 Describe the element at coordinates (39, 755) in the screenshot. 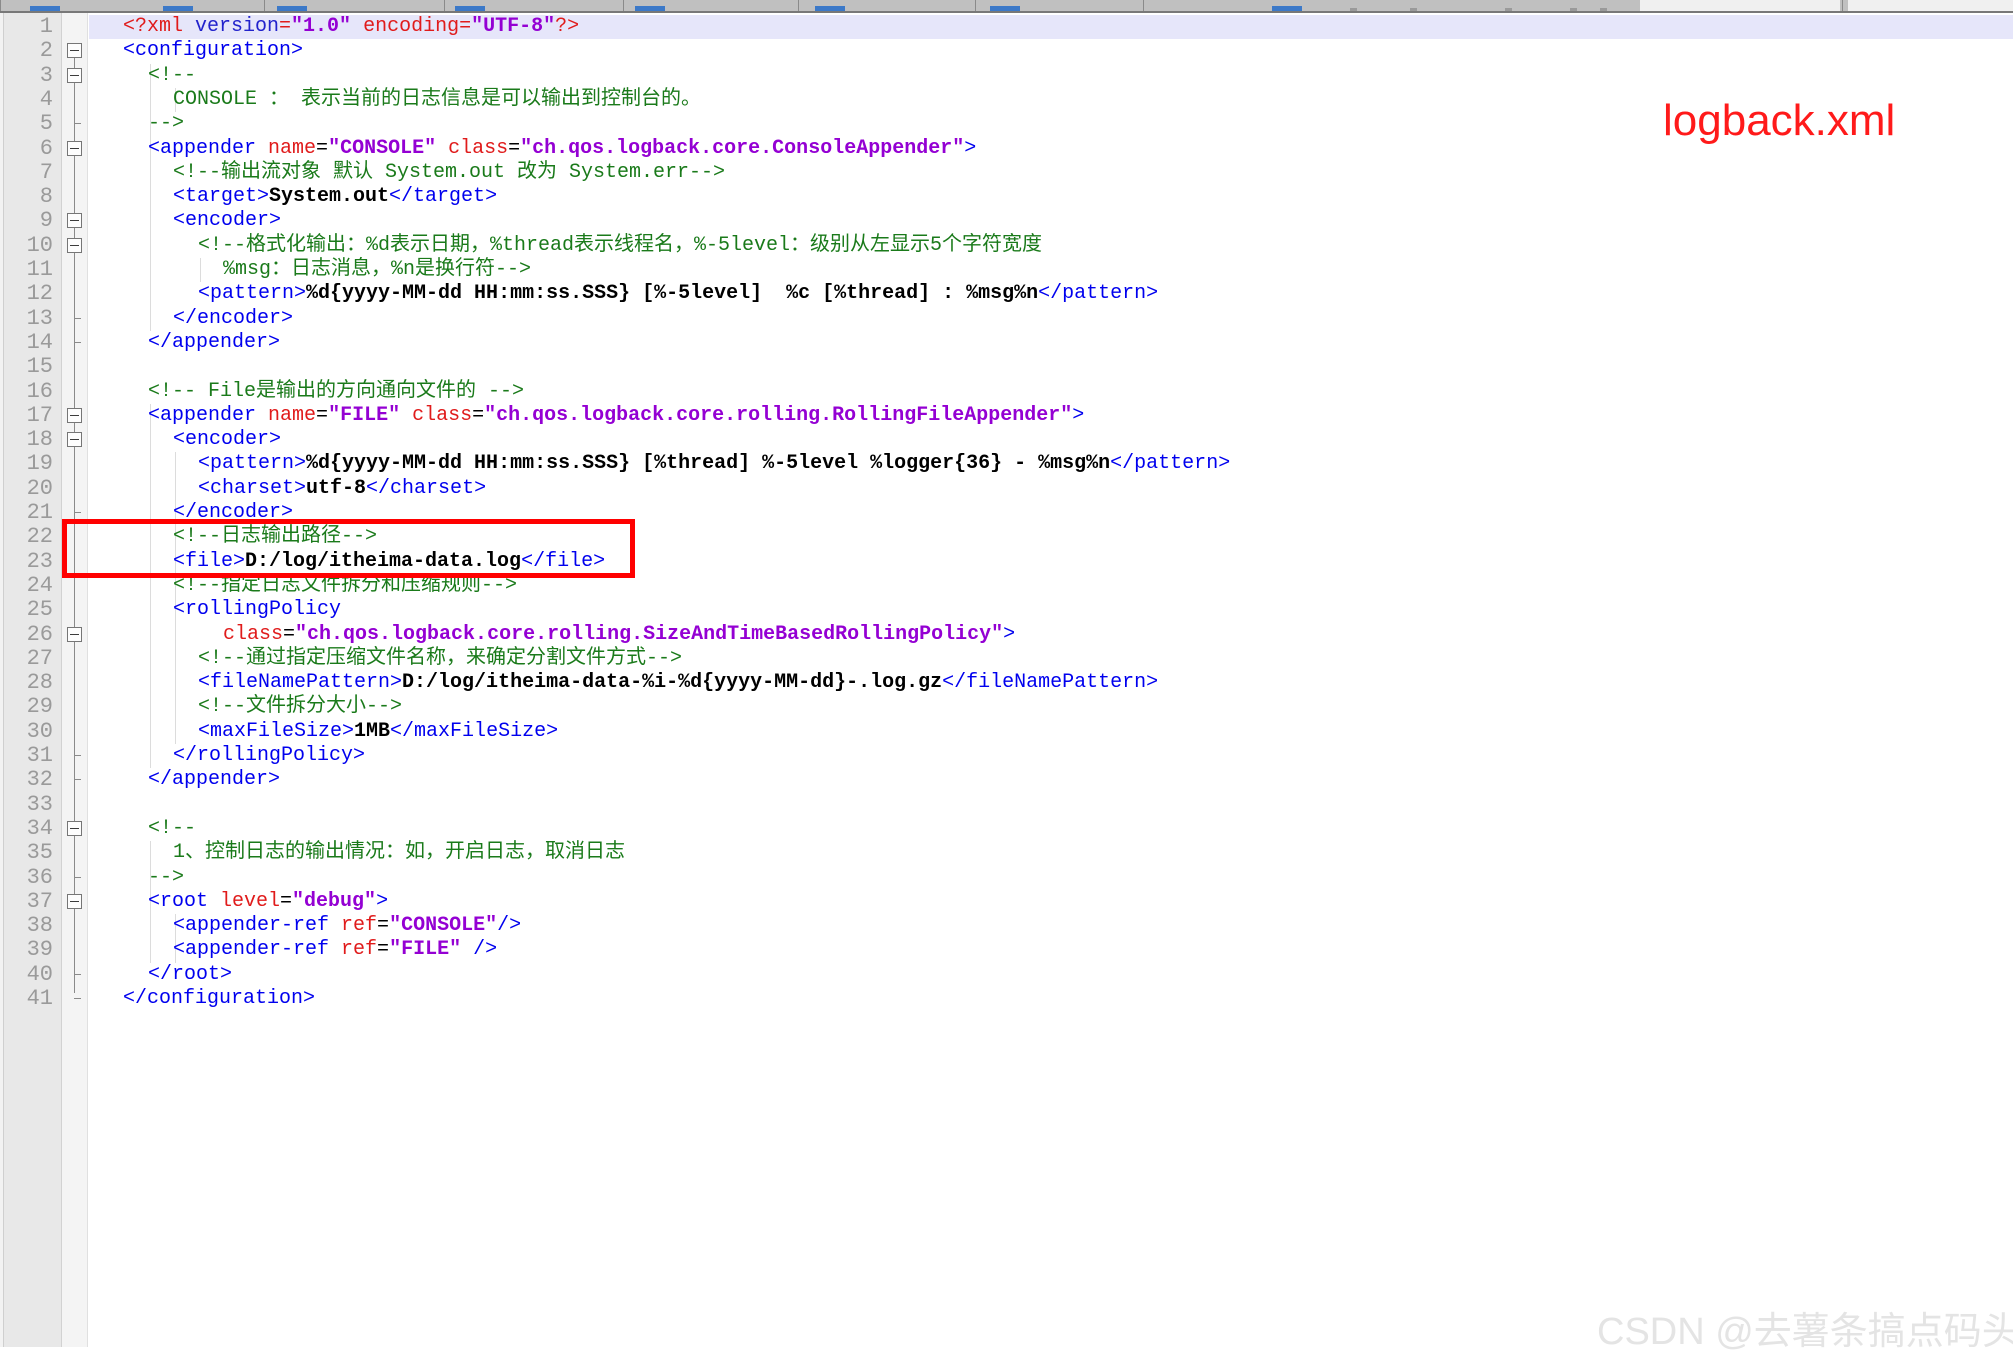

I see `line-number: 31` at that location.